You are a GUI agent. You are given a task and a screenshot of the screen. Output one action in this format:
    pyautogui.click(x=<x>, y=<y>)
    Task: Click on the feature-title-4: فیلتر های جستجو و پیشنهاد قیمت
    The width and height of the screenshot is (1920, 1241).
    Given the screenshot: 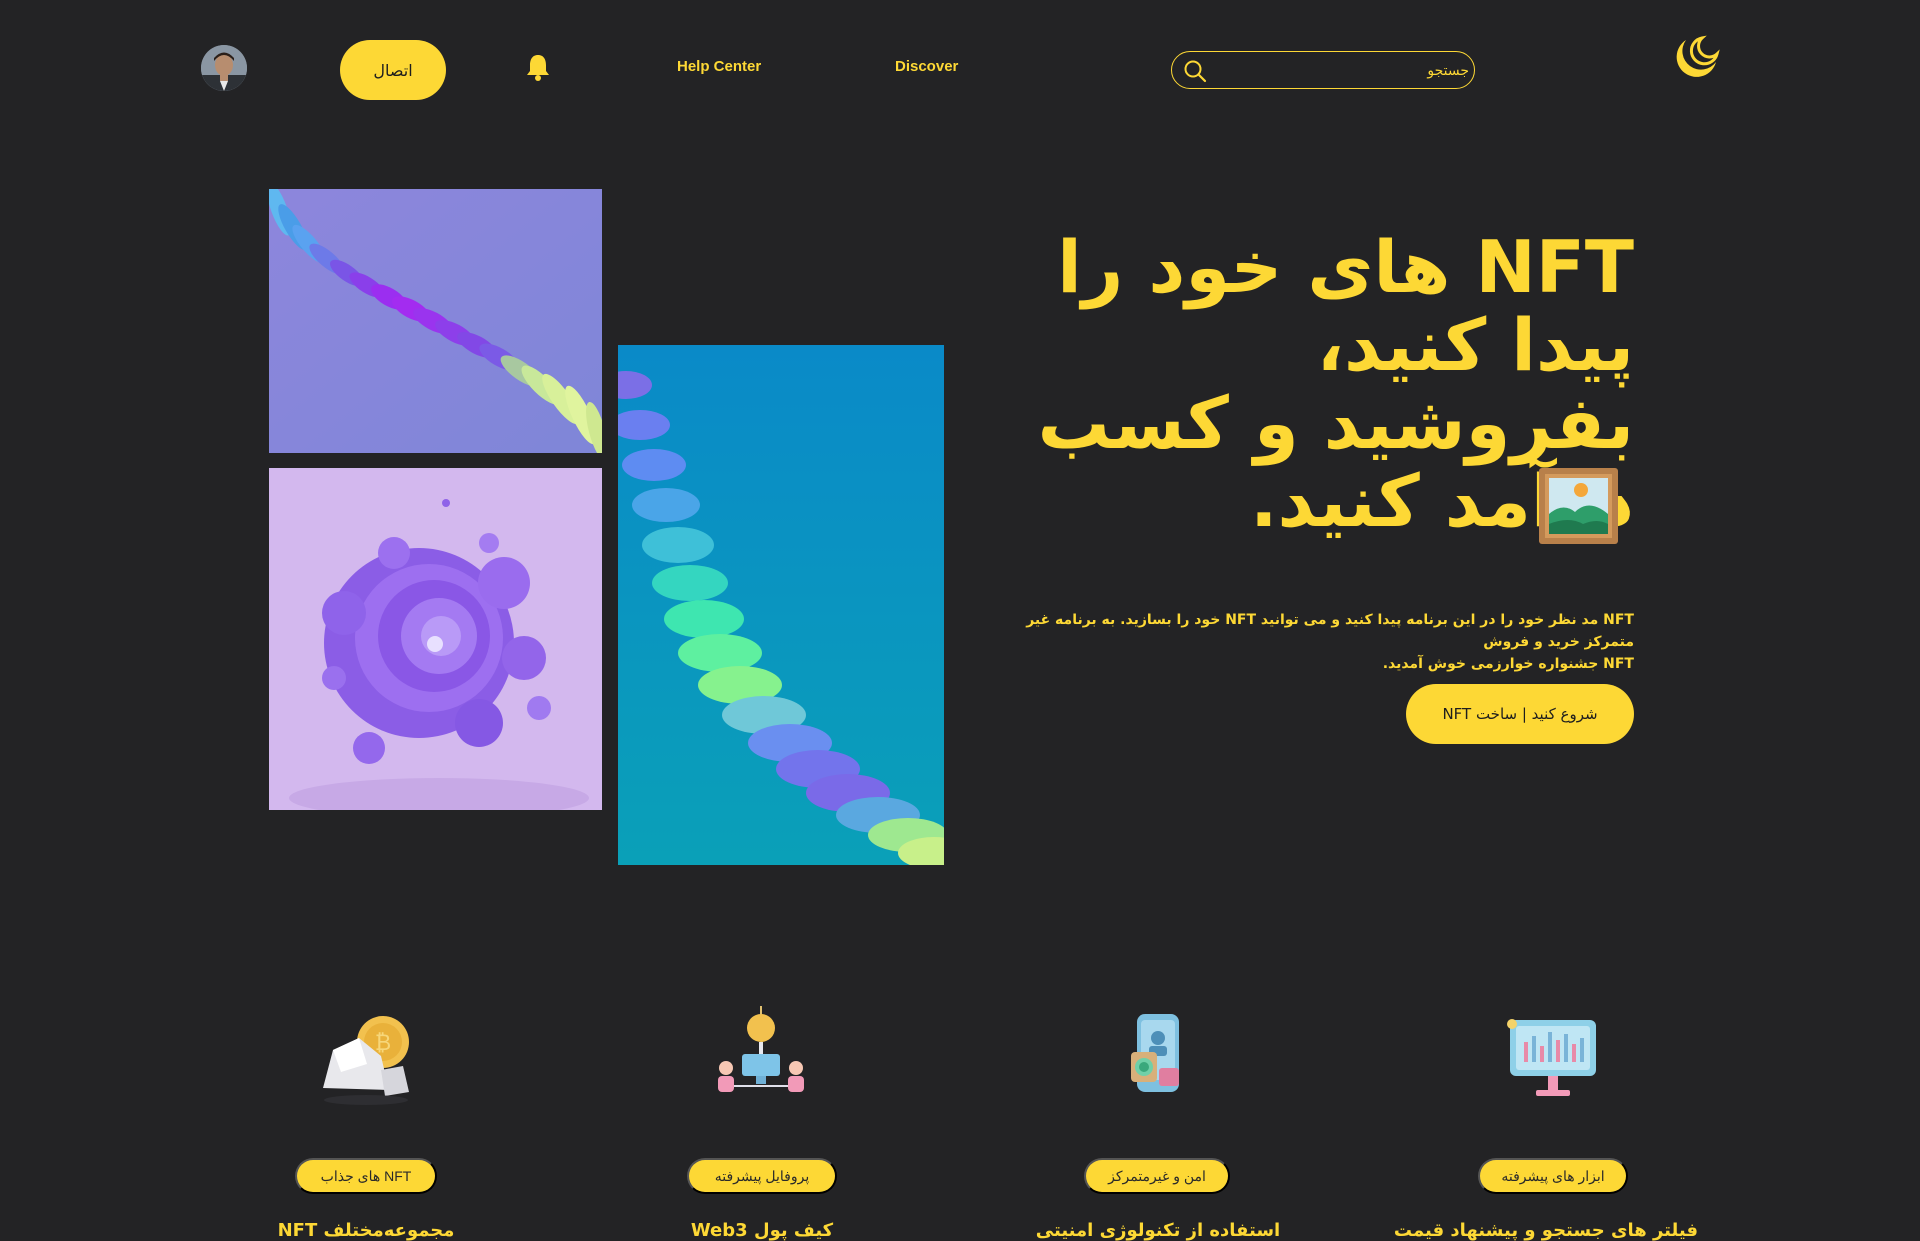 What is the action you would take?
    pyautogui.click(x=1545, y=1230)
    